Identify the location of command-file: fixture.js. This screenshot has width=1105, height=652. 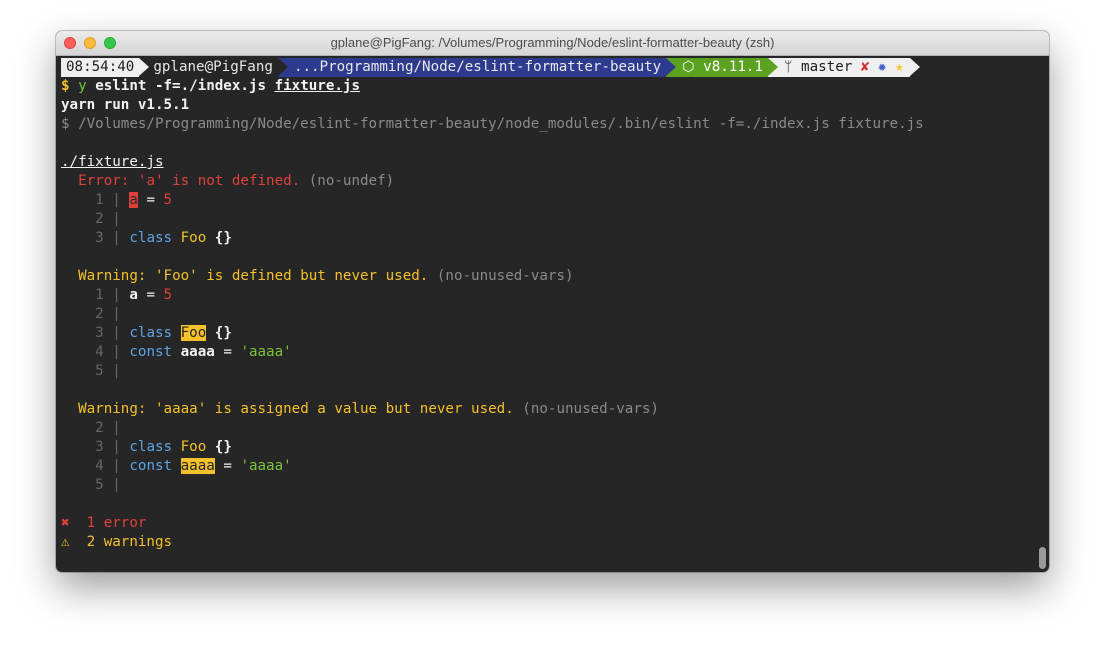
(317, 86).